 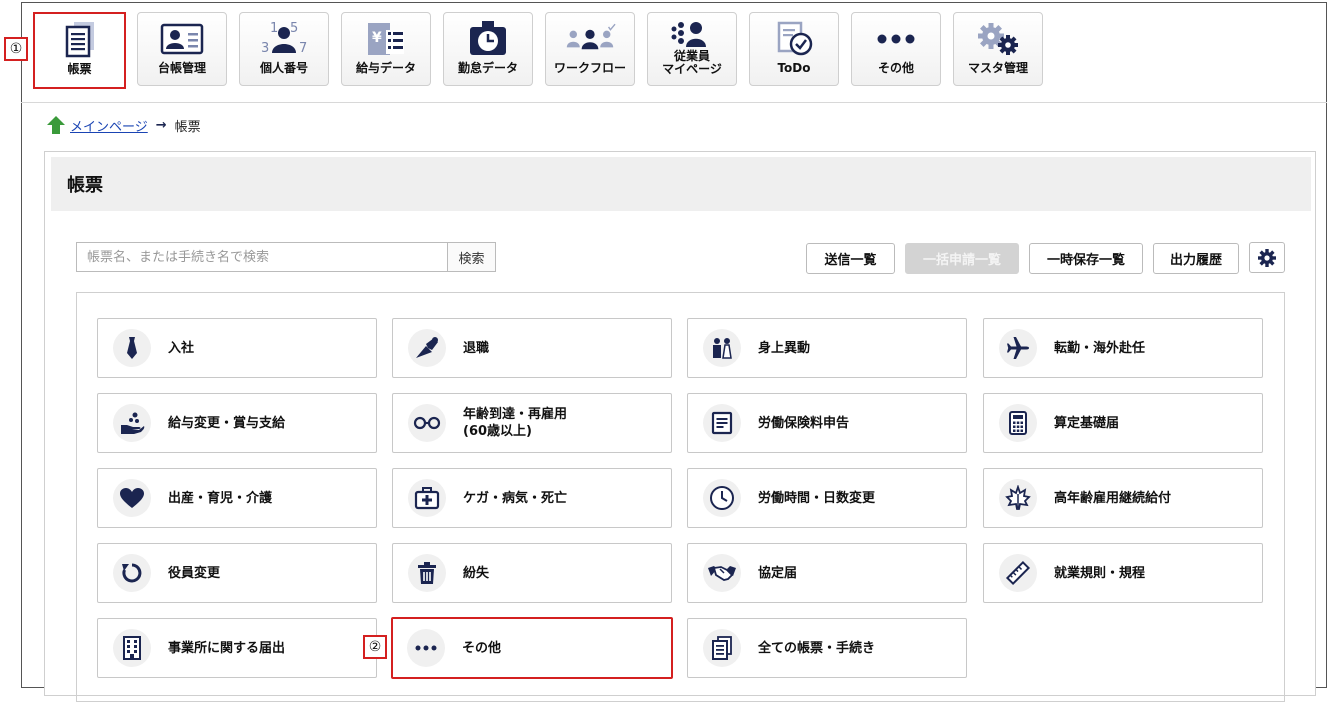 What do you see at coordinates (427, 498) in the screenshot?
I see `first-aid-icon` at bounding box center [427, 498].